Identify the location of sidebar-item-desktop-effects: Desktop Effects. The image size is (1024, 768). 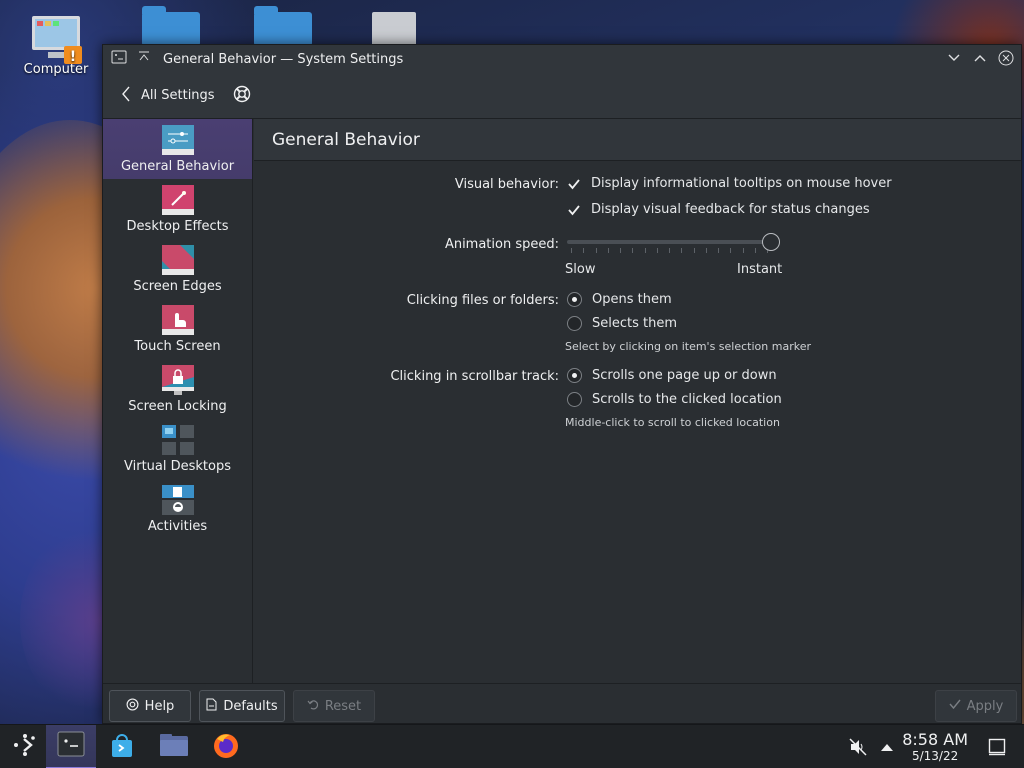
(177, 209).